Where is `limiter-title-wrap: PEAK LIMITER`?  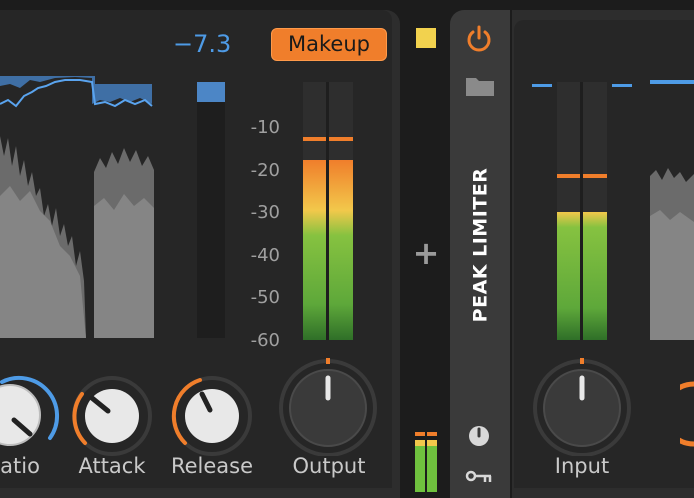
limiter-title-wrap: PEAK LIMITER is located at coordinates (480, 245).